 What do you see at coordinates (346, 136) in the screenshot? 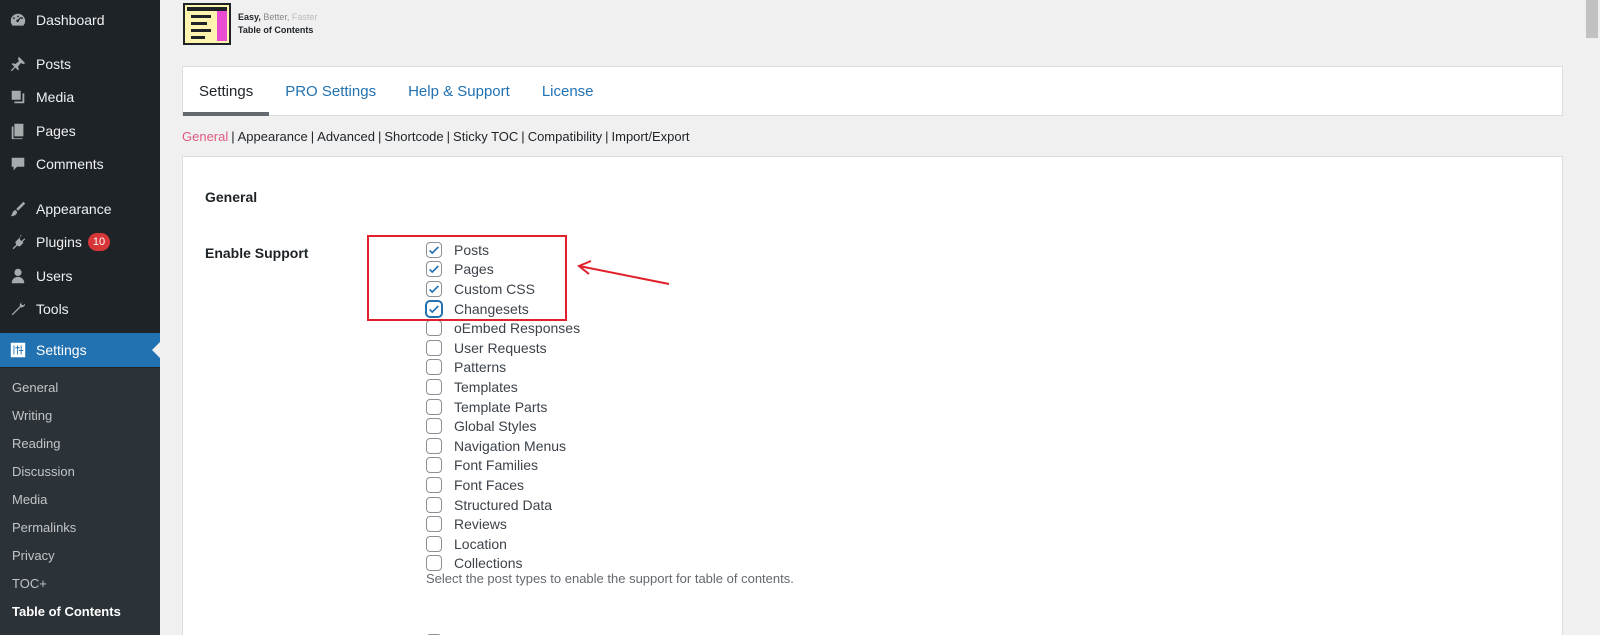
I see `subnav-advanced: Advanced` at bounding box center [346, 136].